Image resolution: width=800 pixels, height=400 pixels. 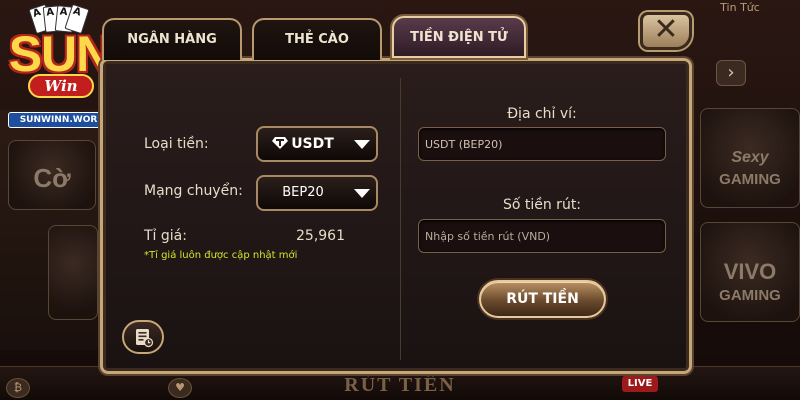 What do you see at coordinates (18, 388) in the screenshot?
I see `bitcoin-icon: ₿` at bounding box center [18, 388].